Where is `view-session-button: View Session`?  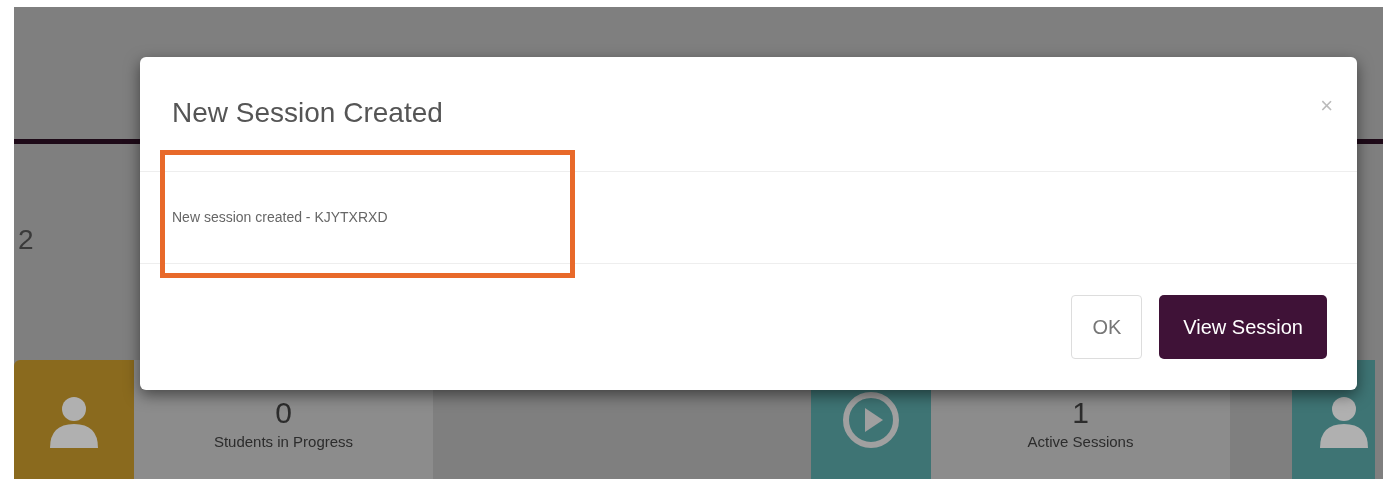
view-session-button: View Session is located at coordinates (1243, 327).